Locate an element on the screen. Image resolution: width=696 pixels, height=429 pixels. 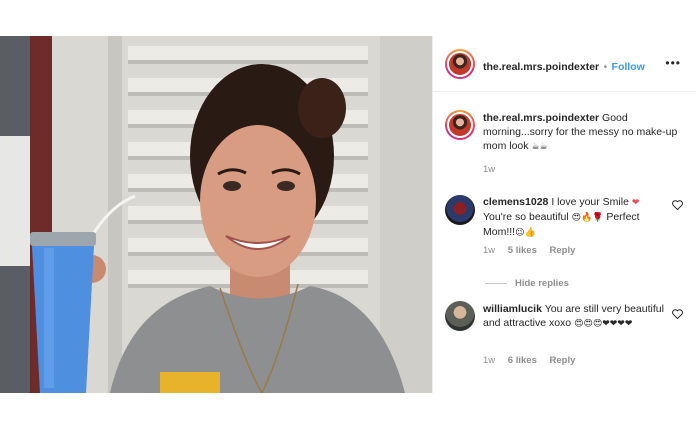
comment-likes: 5 likes is located at coordinates (522, 250).